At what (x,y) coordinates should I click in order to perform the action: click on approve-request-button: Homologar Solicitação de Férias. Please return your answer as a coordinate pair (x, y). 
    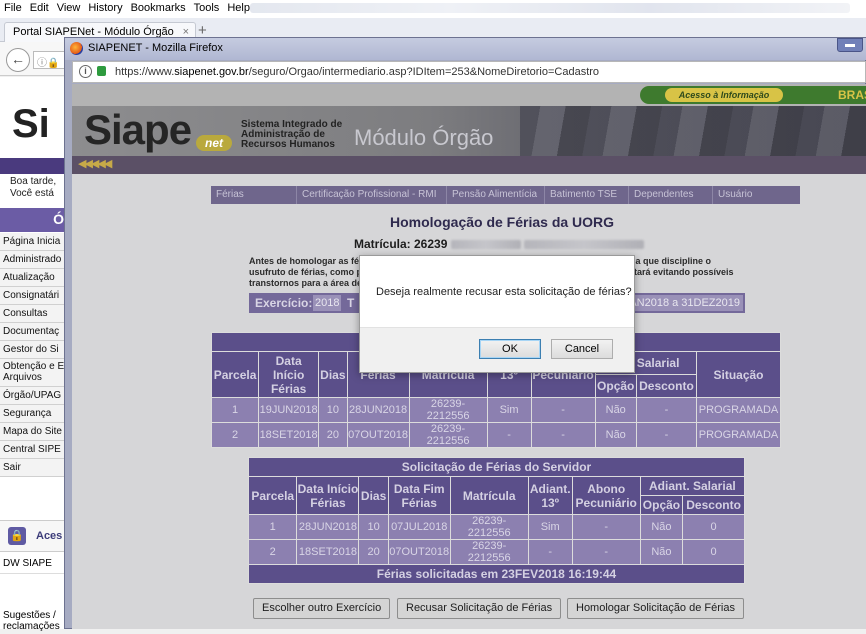
    Looking at the image, I should click on (655, 608).